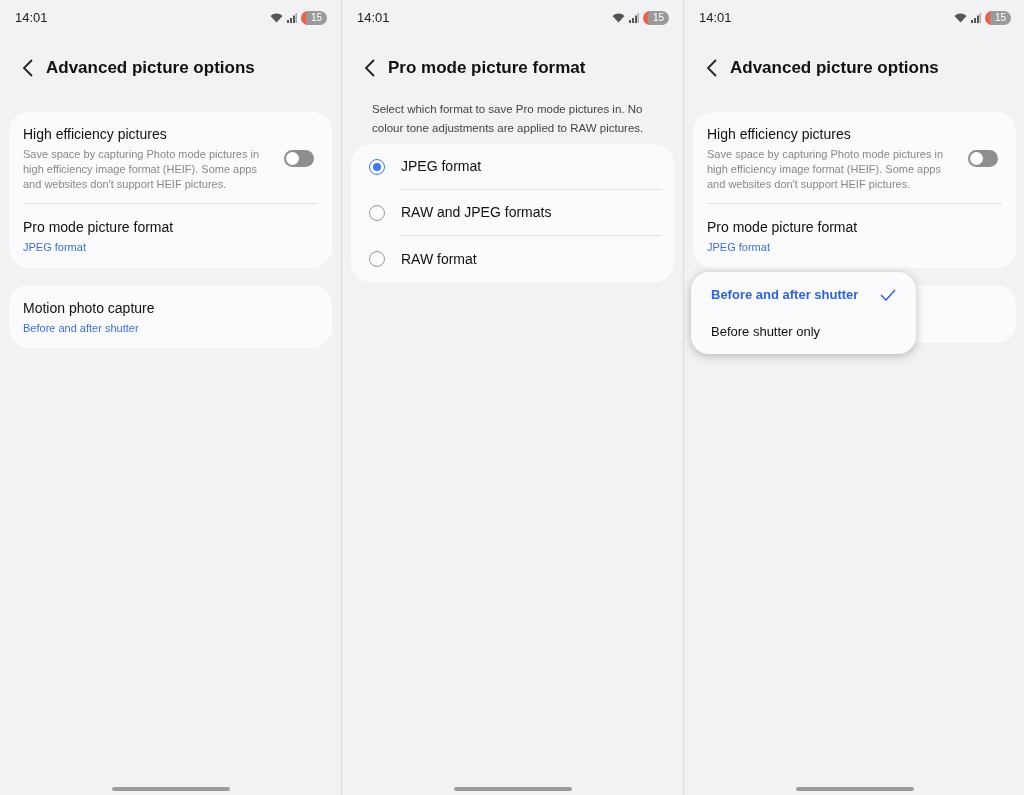 The image size is (1024, 795). Describe the element at coordinates (803, 294) in the screenshot. I see `menu-option: Before and after shutter` at that location.